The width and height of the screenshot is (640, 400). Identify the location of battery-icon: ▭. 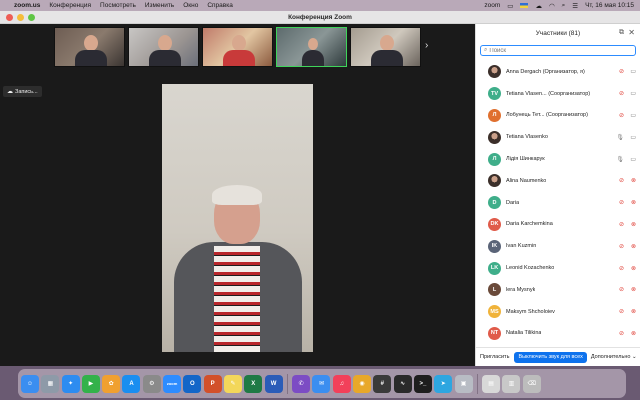
(510, 6).